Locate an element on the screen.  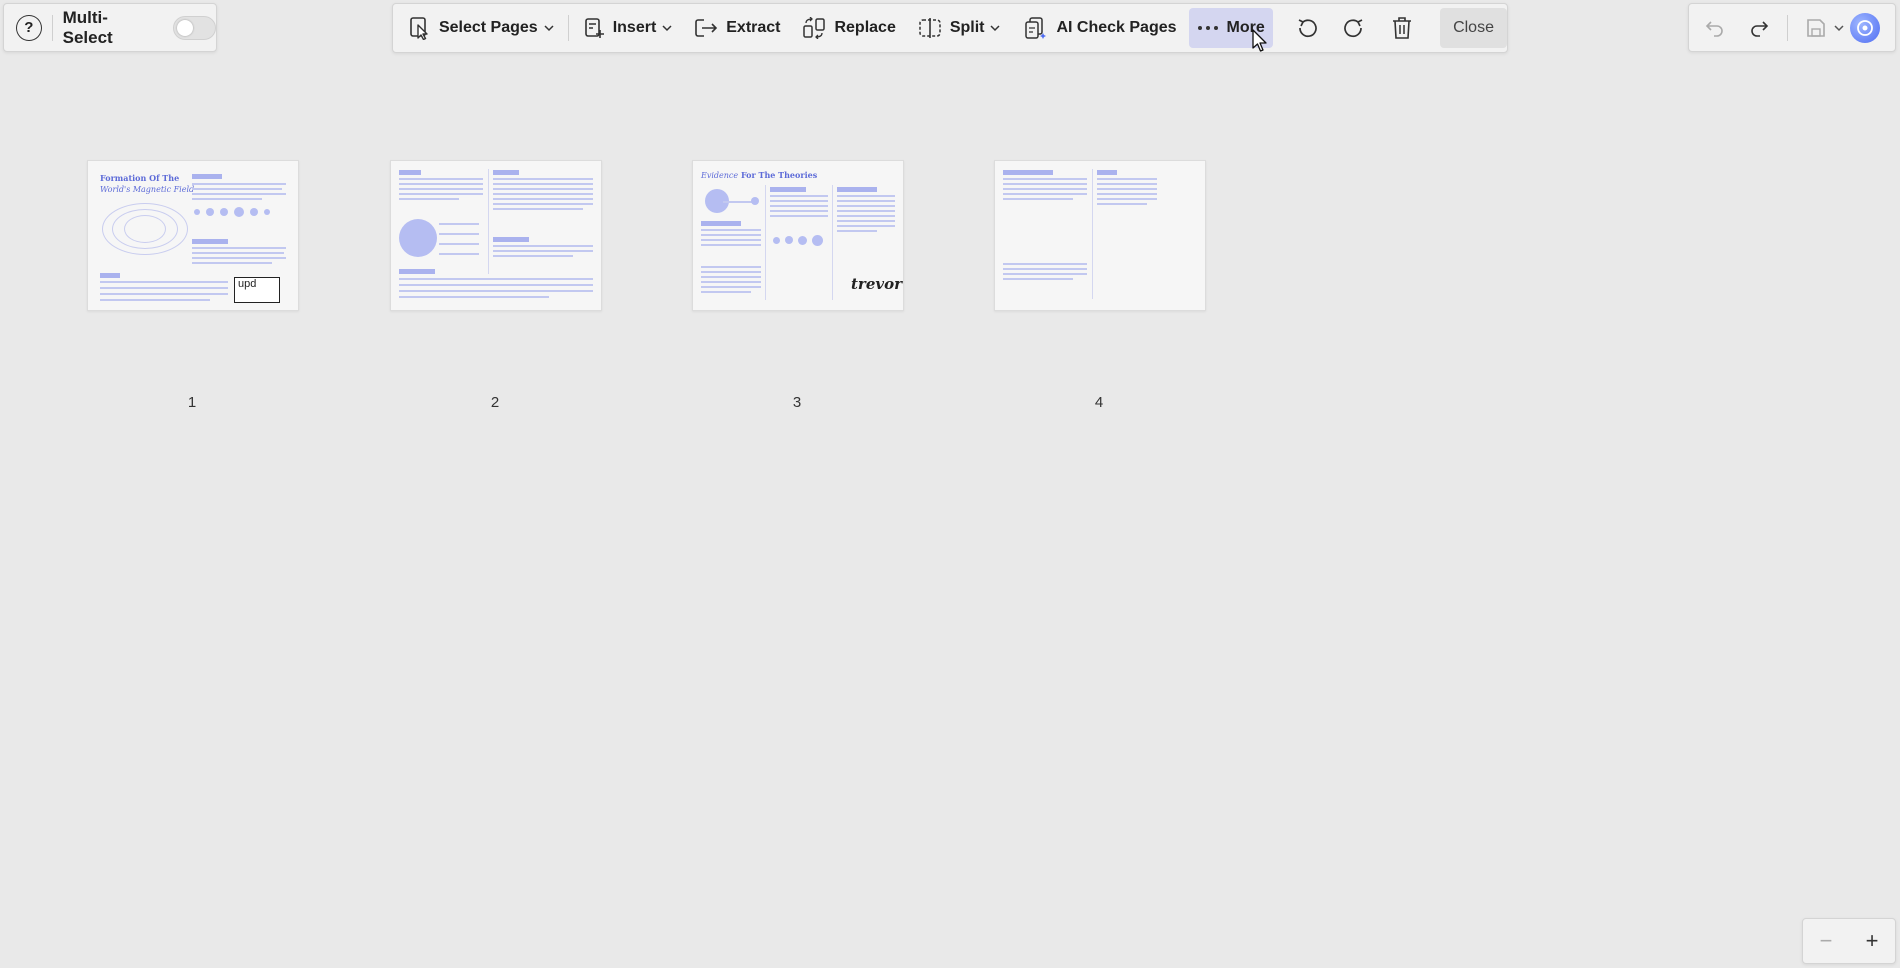
multi-select-label: Multi-Select is located at coordinates (87, 27).